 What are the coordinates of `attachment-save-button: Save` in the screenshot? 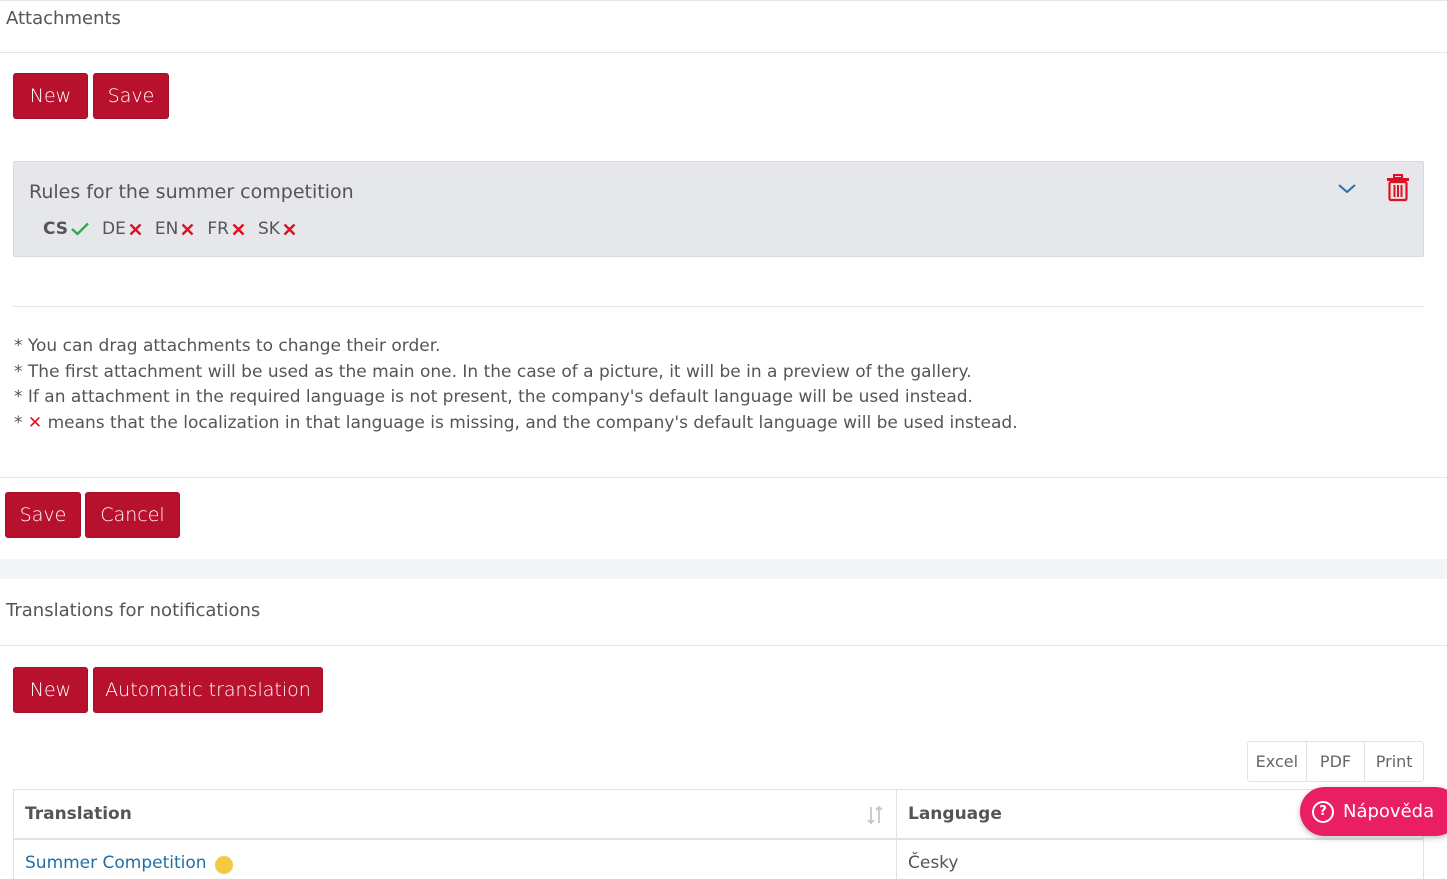 It's located at (131, 96).